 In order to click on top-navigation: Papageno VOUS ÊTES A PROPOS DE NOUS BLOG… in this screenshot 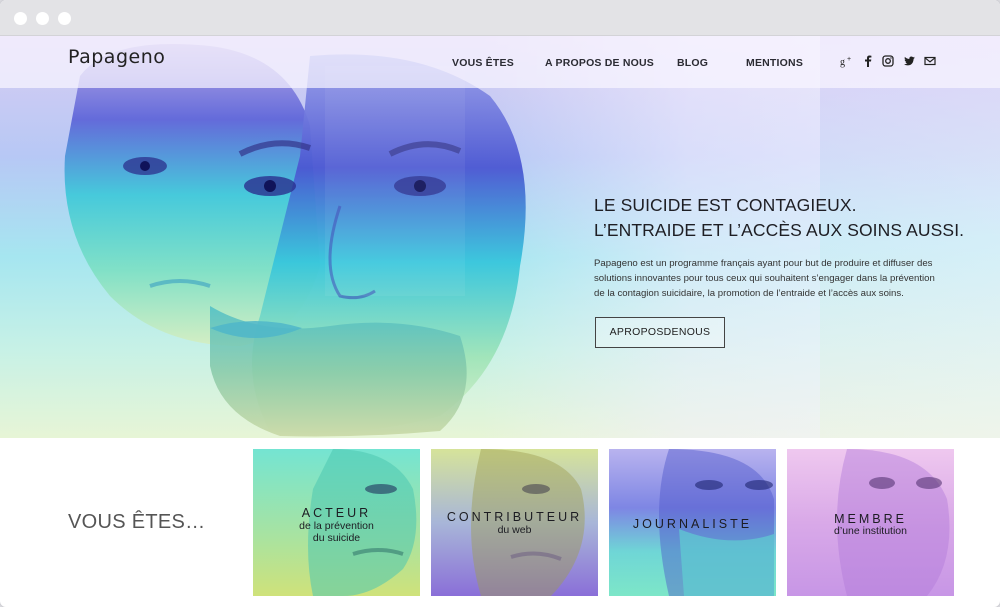, I will do `click(500, 62)`.